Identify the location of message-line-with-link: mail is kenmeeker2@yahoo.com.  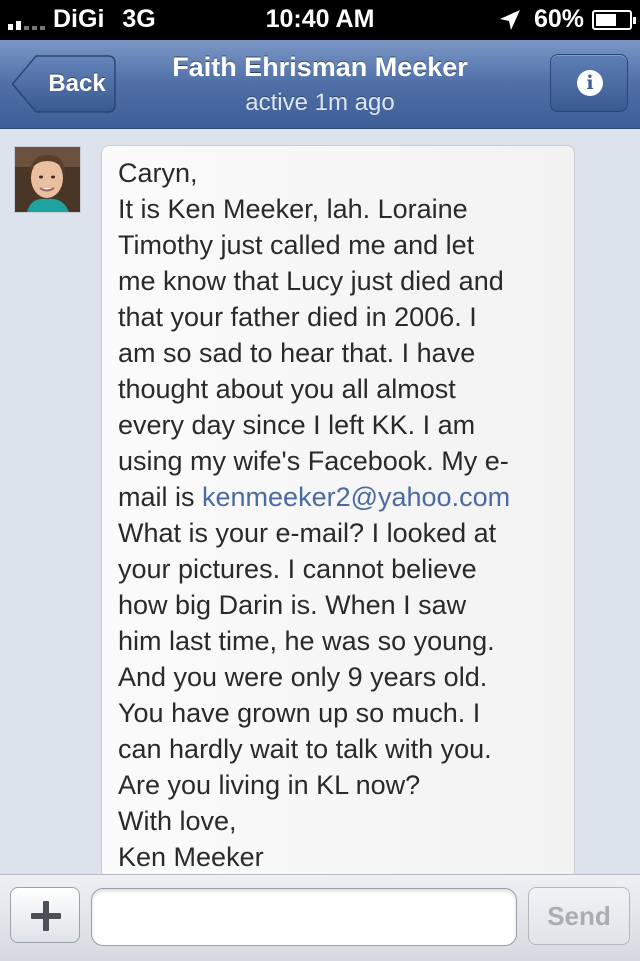
(343, 497).